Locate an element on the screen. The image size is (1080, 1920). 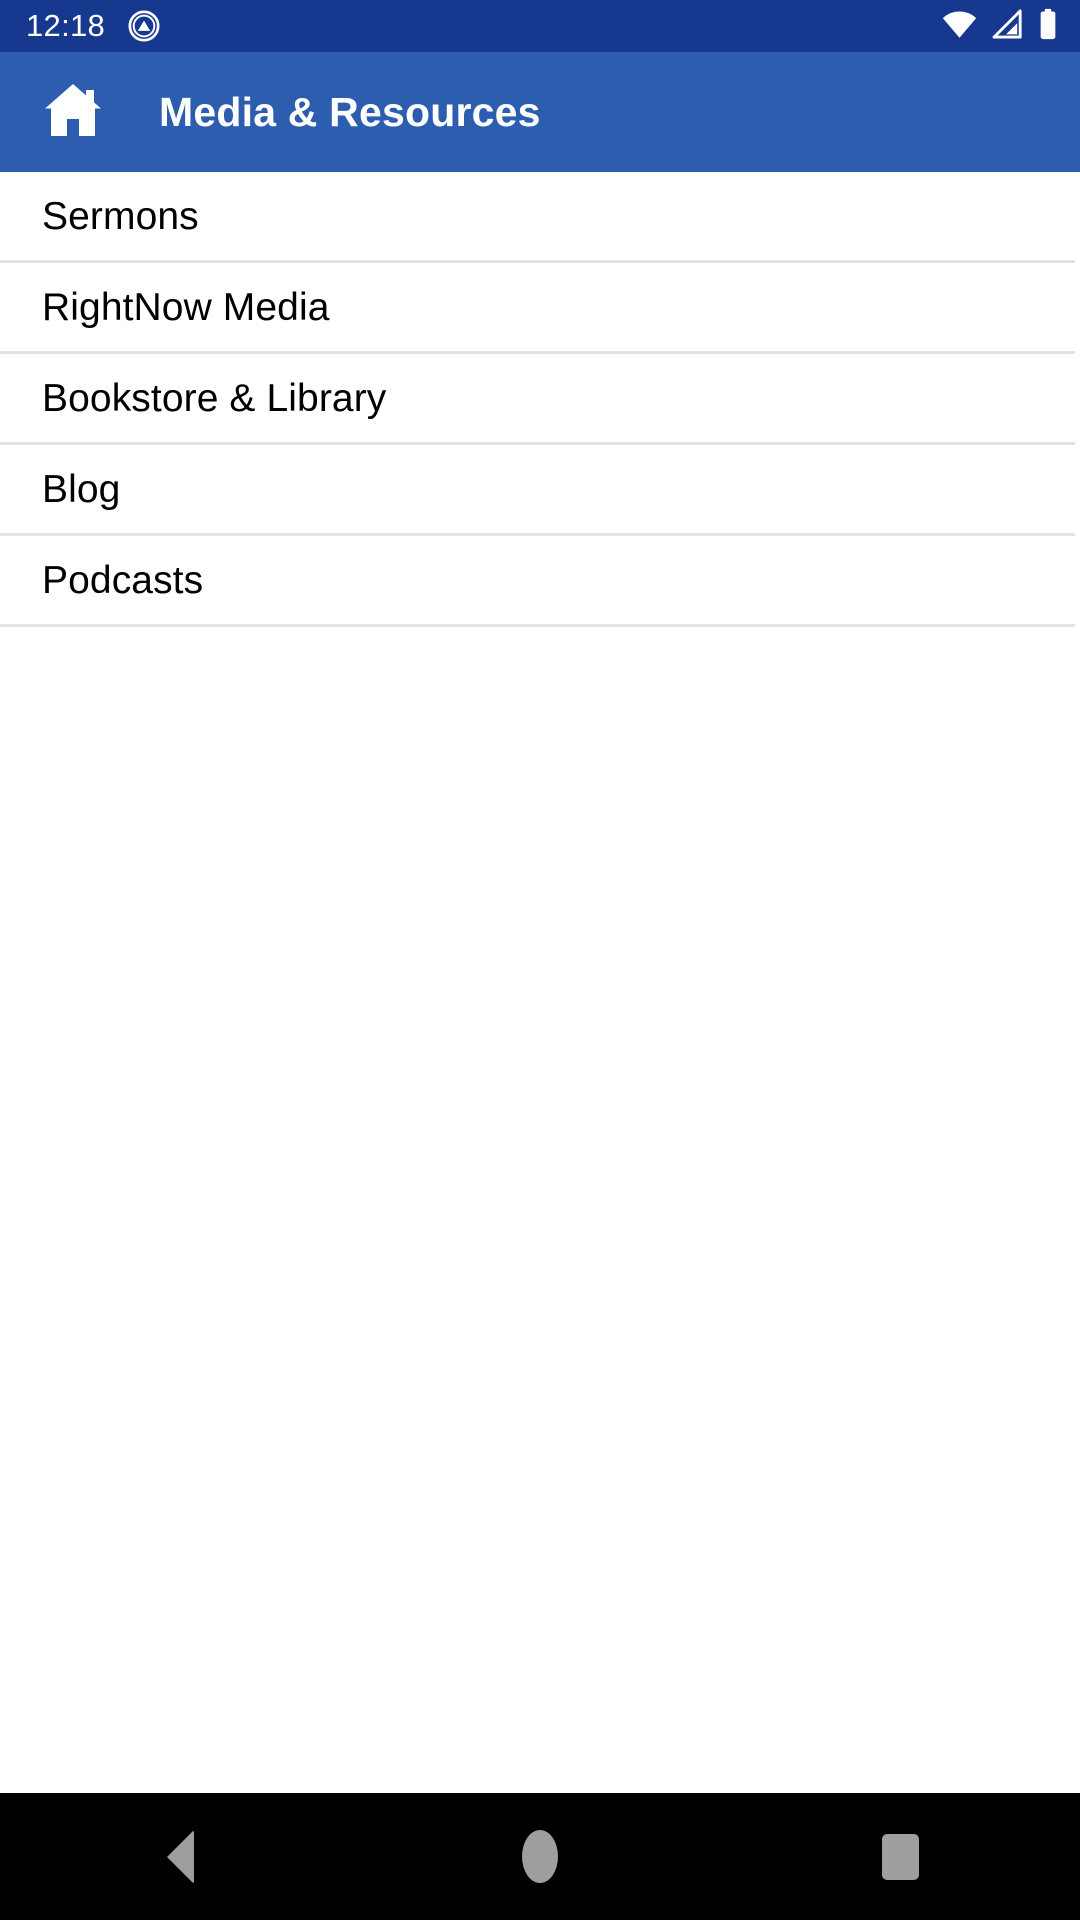
home-icon is located at coordinates (73, 112).